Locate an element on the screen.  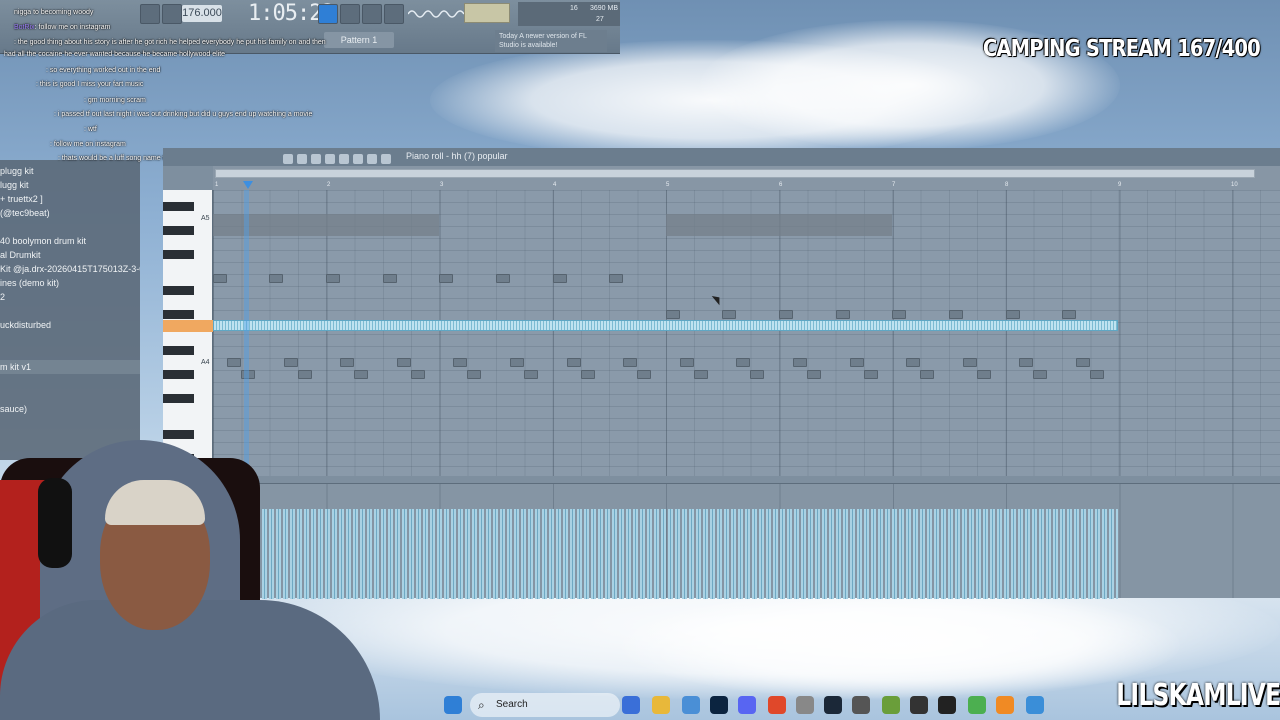
windows-start-icon is located at coordinates (453, 705).